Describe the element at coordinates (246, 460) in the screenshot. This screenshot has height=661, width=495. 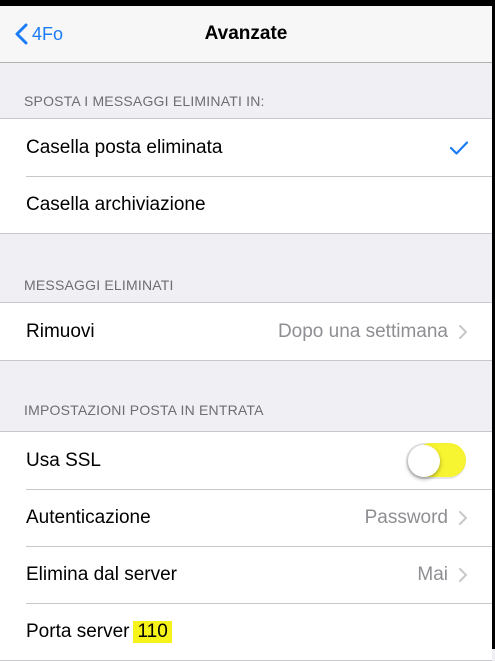
I see `ssl-row: Usa SSL` at that location.